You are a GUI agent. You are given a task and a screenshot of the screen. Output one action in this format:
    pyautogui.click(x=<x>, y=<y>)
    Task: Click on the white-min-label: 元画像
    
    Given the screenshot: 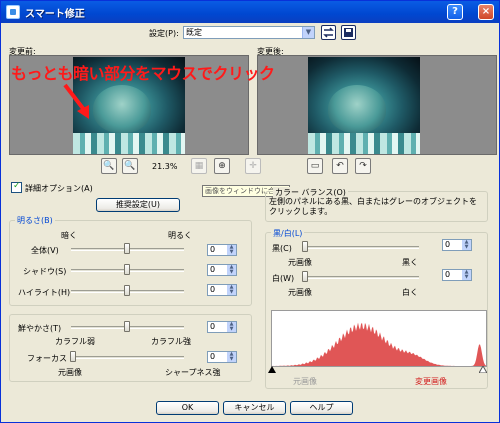 What is the action you would take?
    pyautogui.click(x=300, y=292)
    